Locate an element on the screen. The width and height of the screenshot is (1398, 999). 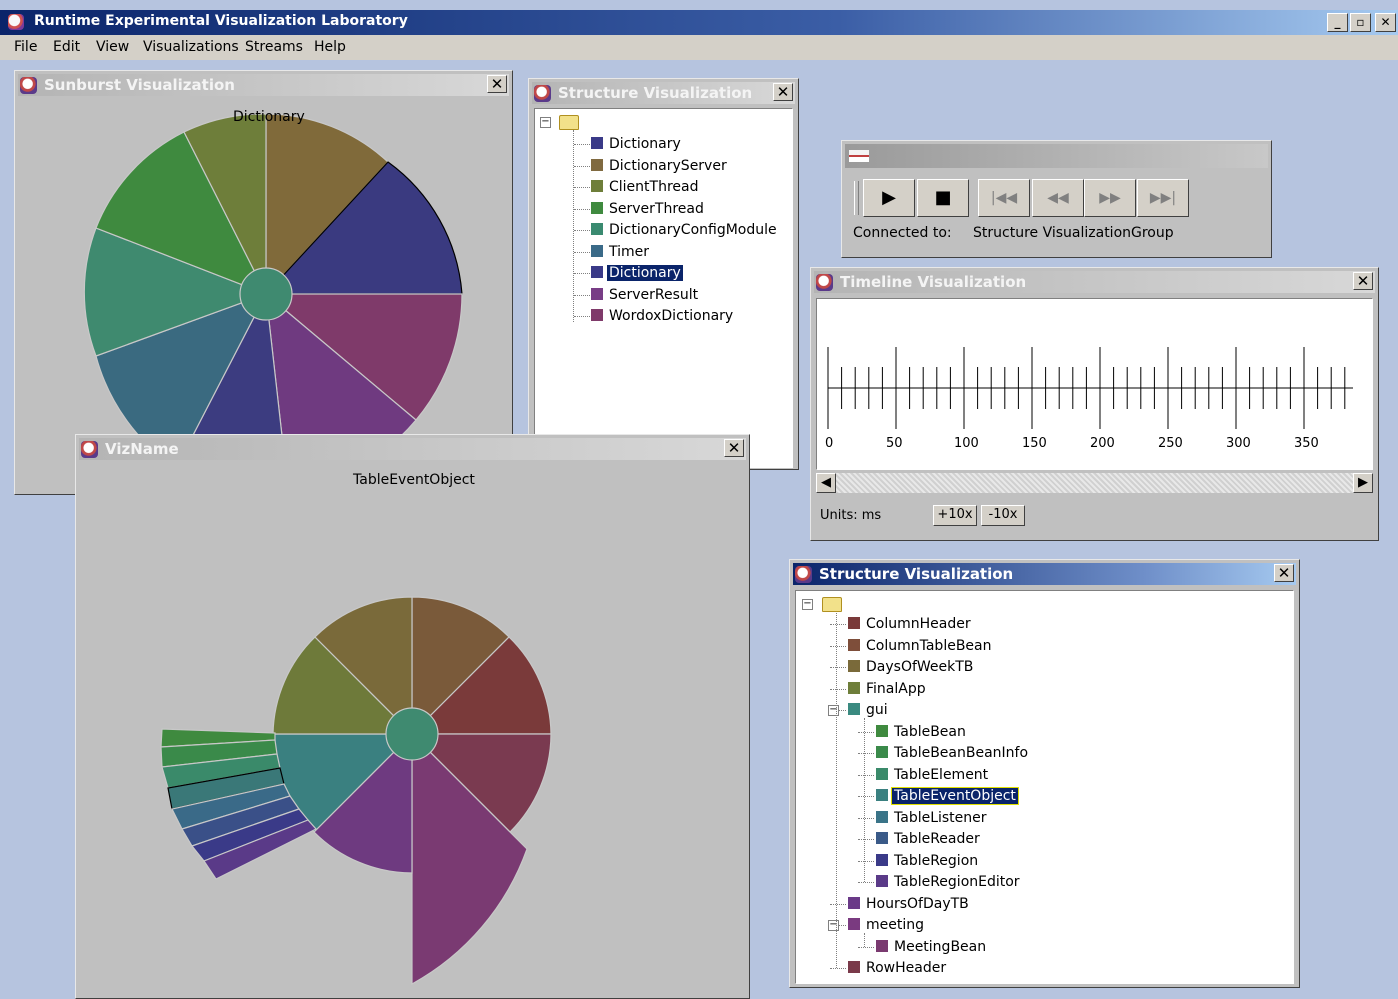
tree-item: TableListener is located at coordinates (931, 818).